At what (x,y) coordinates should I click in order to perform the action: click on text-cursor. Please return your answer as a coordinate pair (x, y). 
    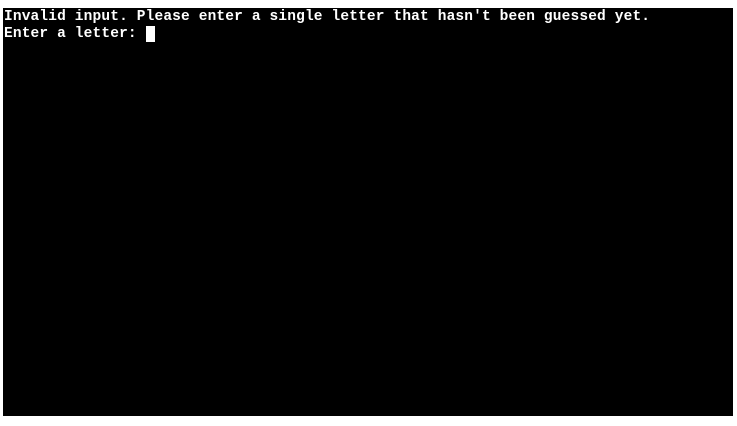
    Looking at the image, I should click on (150, 33).